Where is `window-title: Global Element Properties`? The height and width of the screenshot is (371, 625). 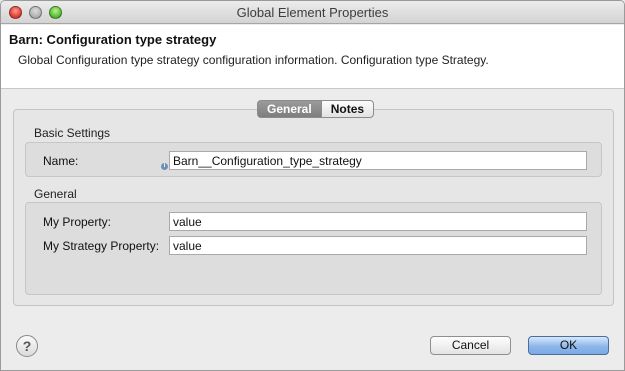
window-title: Global Element Properties is located at coordinates (312, 12).